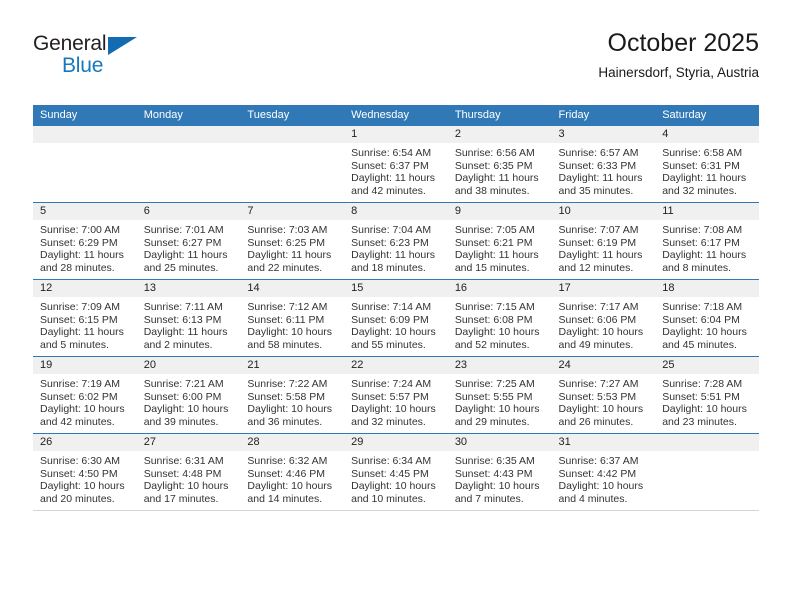  What do you see at coordinates (188, 164) in the screenshot?
I see `calendar-cell-empty` at bounding box center [188, 164].